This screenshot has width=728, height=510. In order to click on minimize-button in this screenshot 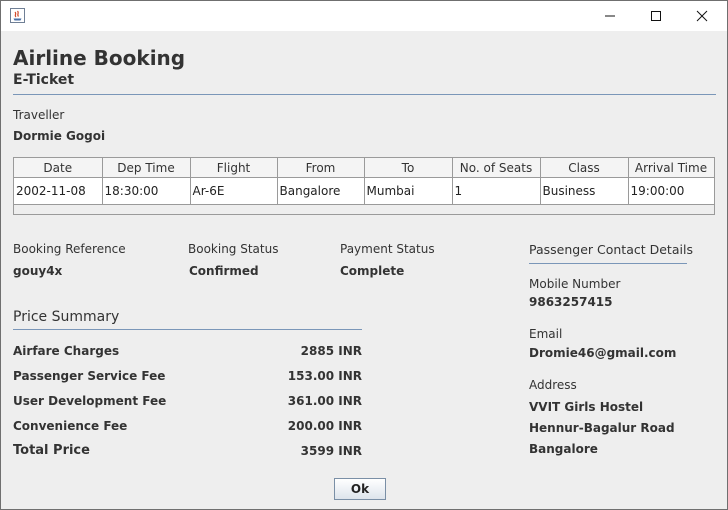, I will do `click(610, 16)`.